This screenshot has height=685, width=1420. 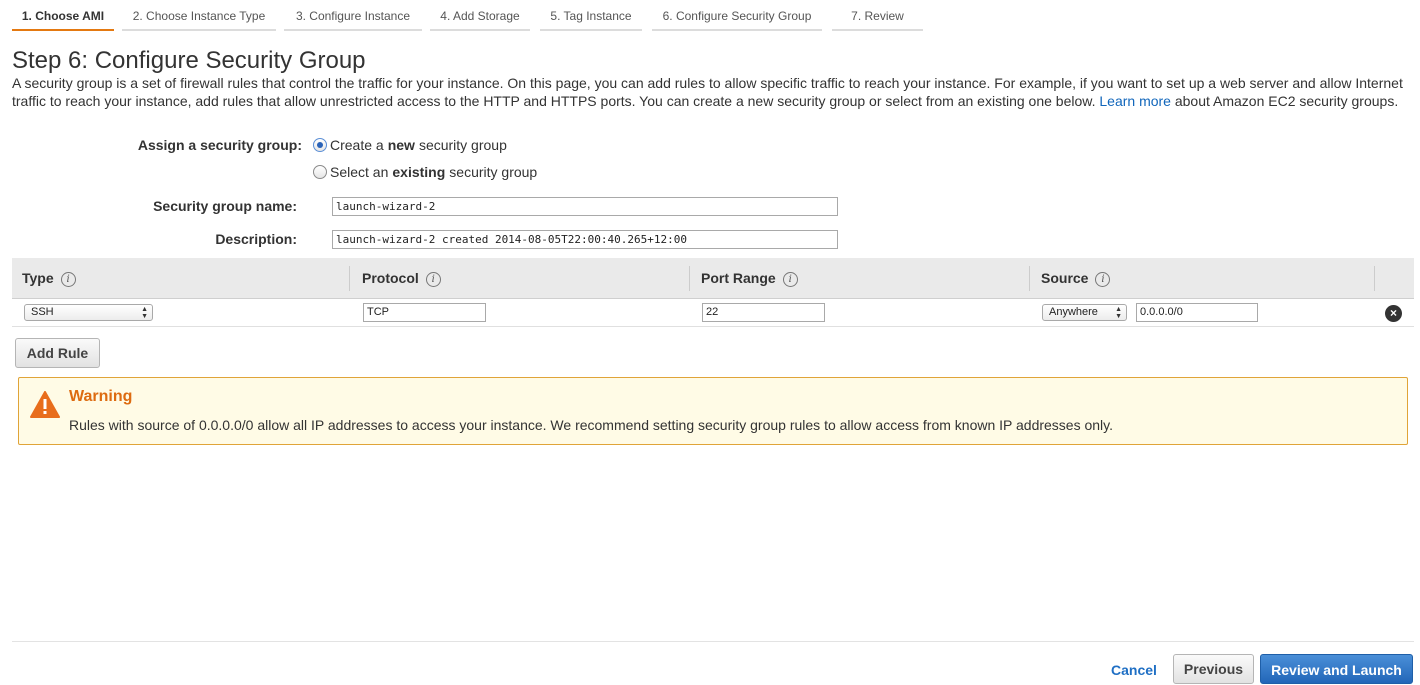 I want to click on footer-divider, so click(x=713, y=641).